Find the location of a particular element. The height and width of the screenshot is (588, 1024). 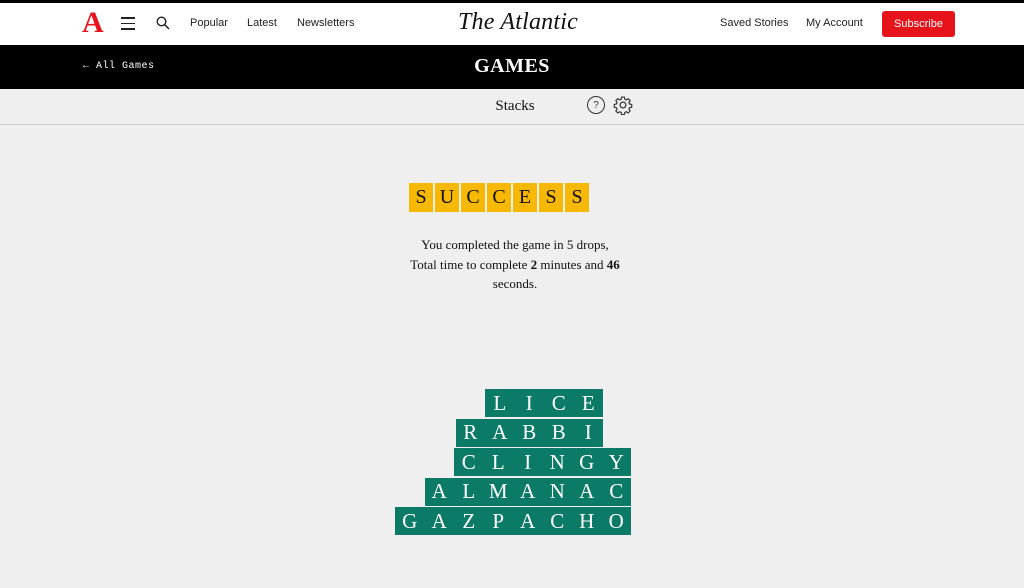

stack-letter-tile: R is located at coordinates (470, 432).